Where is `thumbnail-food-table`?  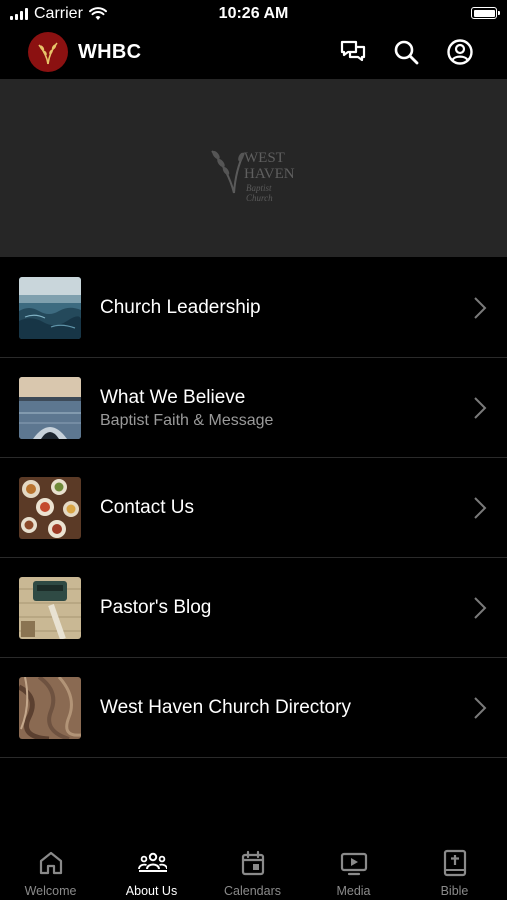
thumbnail-food-table is located at coordinates (50, 508).